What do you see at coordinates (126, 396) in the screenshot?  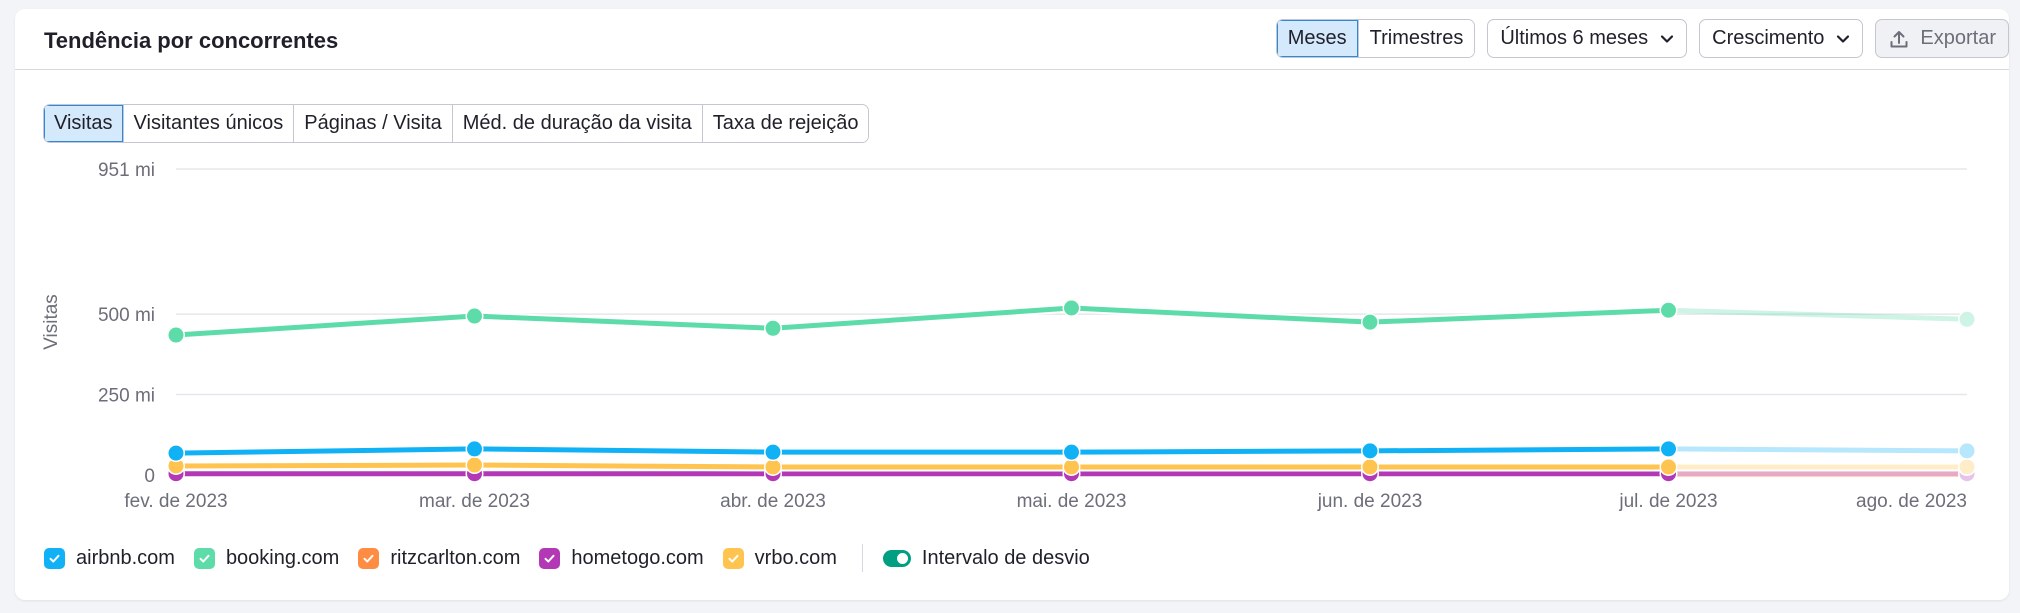 I see `y-tick-label: 250 mi` at bounding box center [126, 396].